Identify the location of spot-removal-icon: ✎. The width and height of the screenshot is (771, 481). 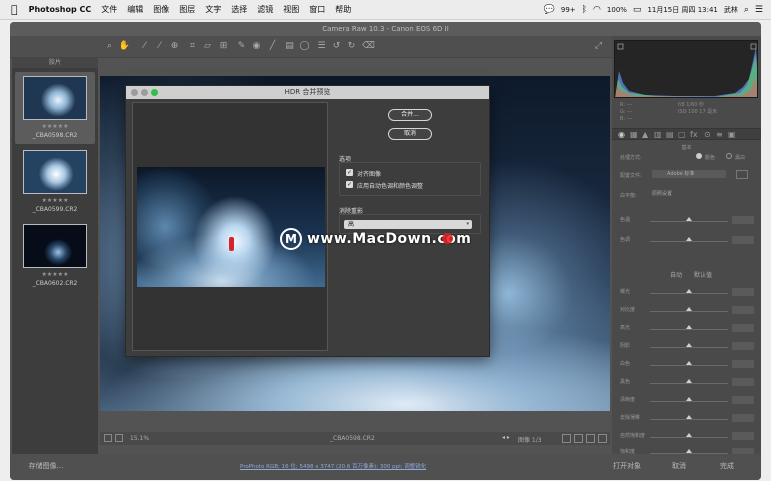
(241, 46).